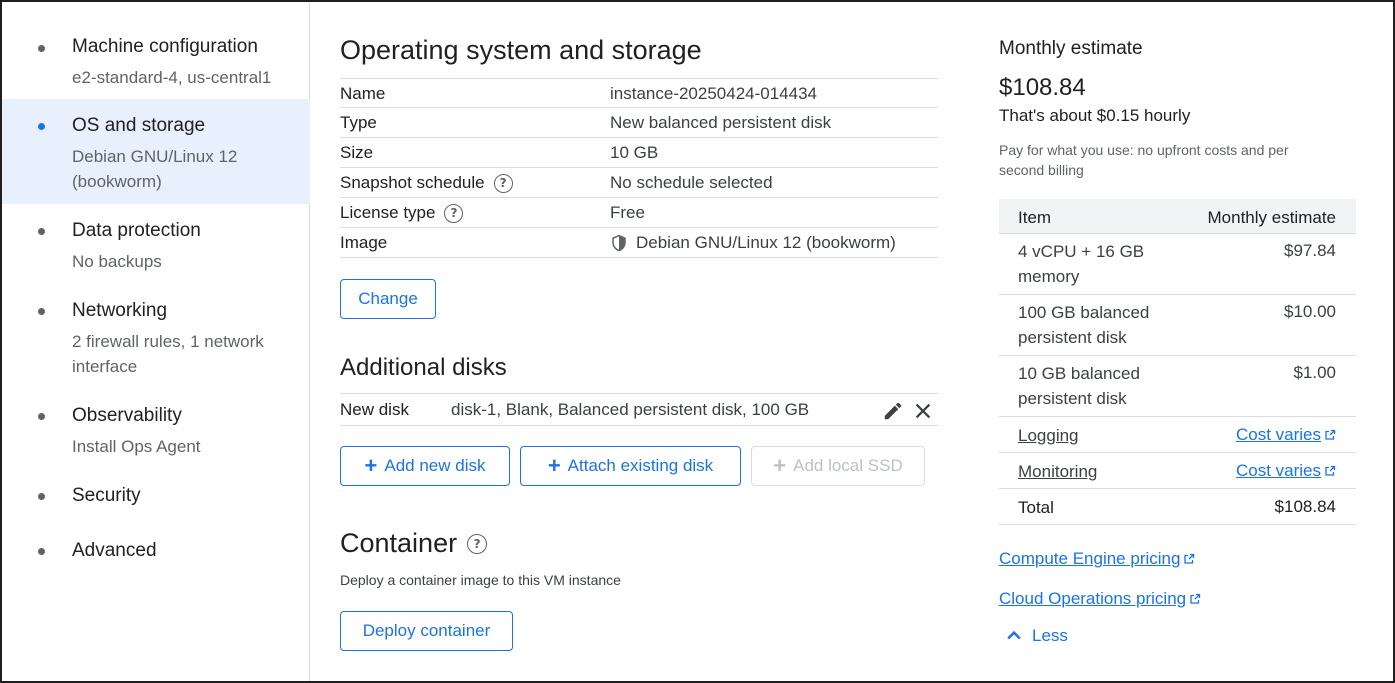  Describe the element at coordinates (374, 409) in the screenshot. I see `disk-key: New disk` at that location.